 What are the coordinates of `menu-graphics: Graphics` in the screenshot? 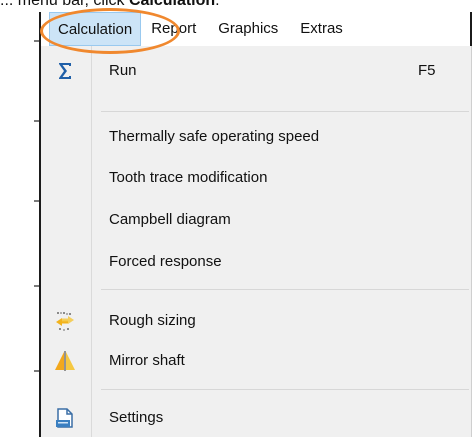 It's located at (248, 29).